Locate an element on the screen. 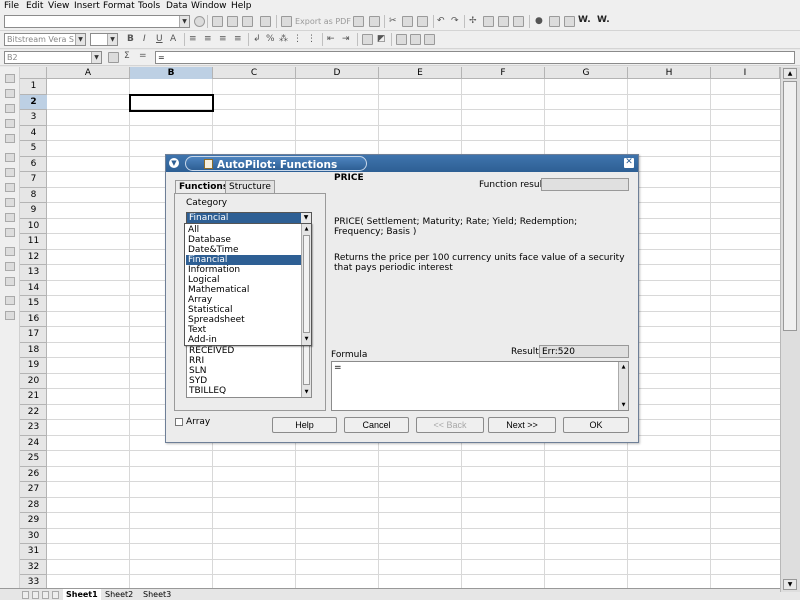  font-color-icon: A is located at coordinates (173, 39).